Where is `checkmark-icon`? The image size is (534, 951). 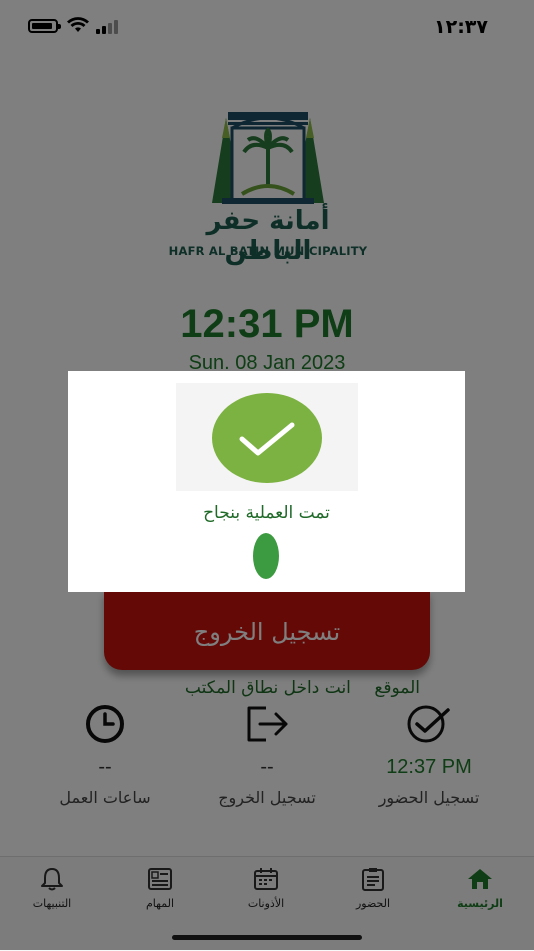 checkmark-icon is located at coordinates (267, 439).